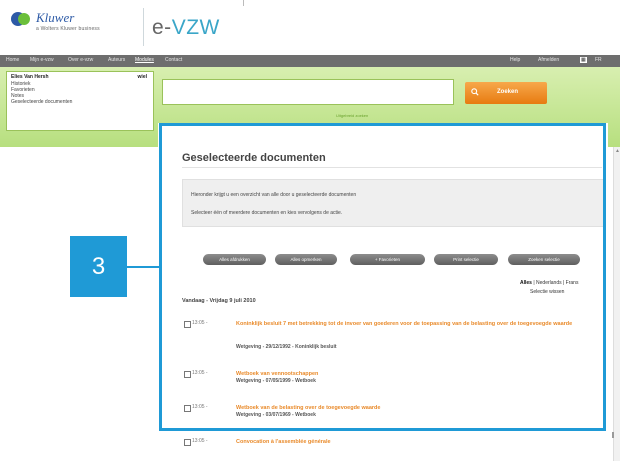  I want to click on logo-text: Kluwer, so click(55, 17).